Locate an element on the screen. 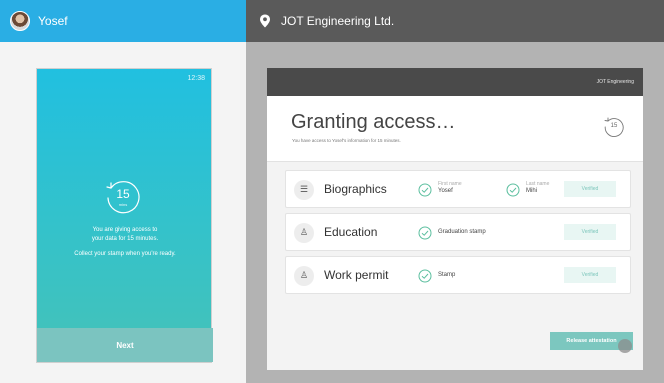 This screenshot has height=383, width=664. last-name-label: Last name is located at coordinates (538, 184).